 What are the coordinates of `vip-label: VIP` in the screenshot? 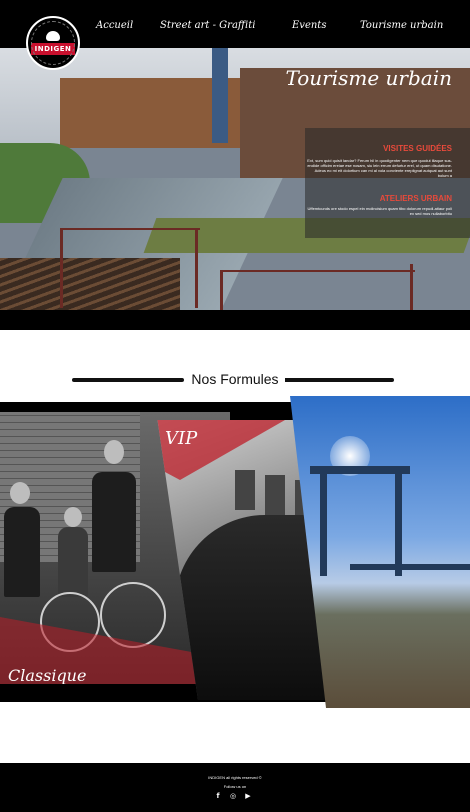 It's located at (181, 438).